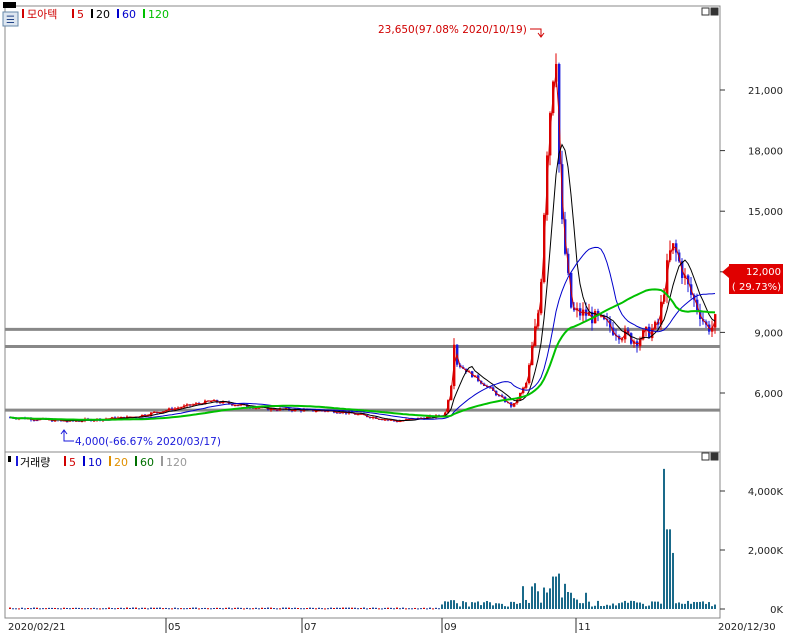  I want to click on legend-ma-label: 120, so click(158, 14).